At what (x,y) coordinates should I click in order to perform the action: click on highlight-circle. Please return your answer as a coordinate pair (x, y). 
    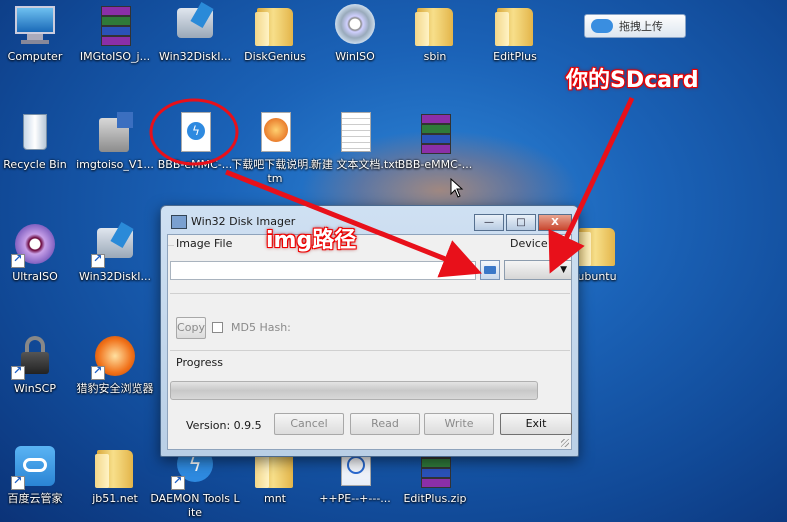
    Looking at the image, I should click on (194, 132).